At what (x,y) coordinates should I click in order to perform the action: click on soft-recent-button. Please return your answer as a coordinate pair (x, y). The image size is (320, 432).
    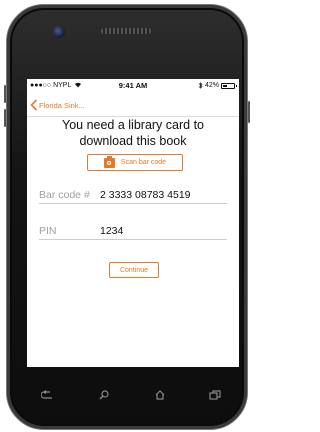
    Looking at the image, I should click on (215, 395).